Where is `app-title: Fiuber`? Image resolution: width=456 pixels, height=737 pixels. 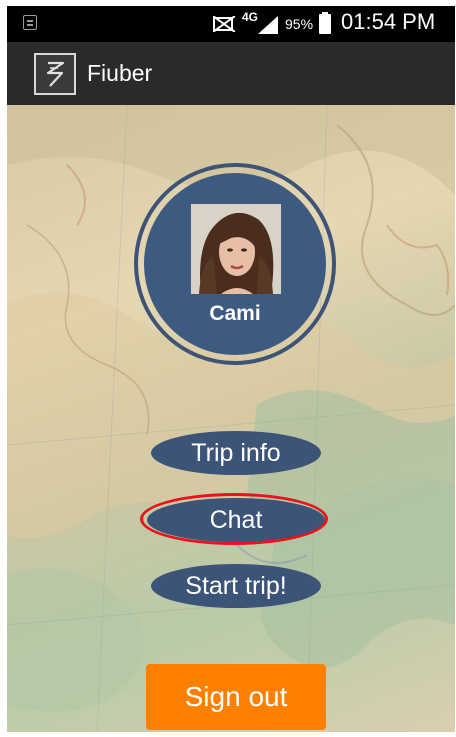 app-title: Fiuber is located at coordinates (120, 73).